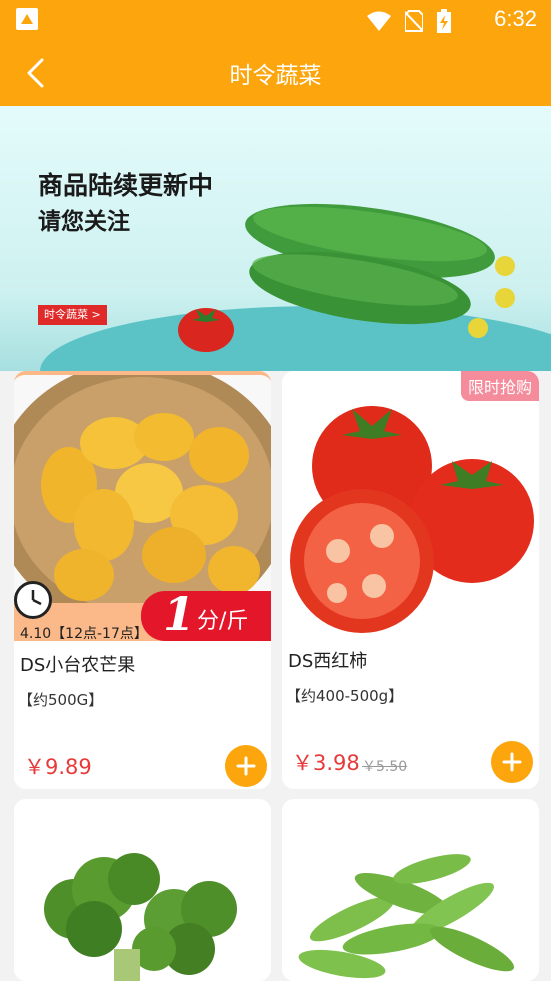  I want to click on product-price: ￥3.98, so click(326, 763).